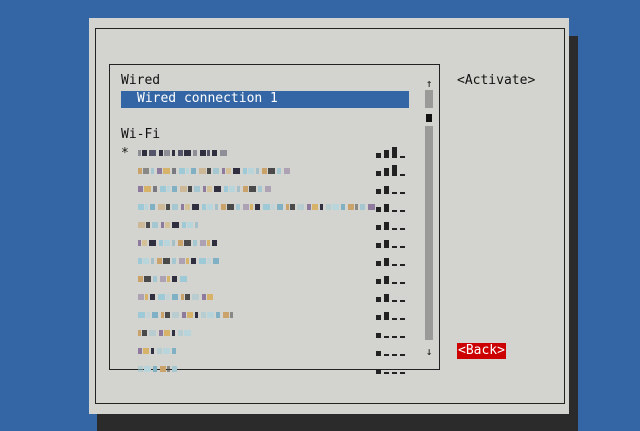  I want to click on back-button: <Back>, so click(481, 351).